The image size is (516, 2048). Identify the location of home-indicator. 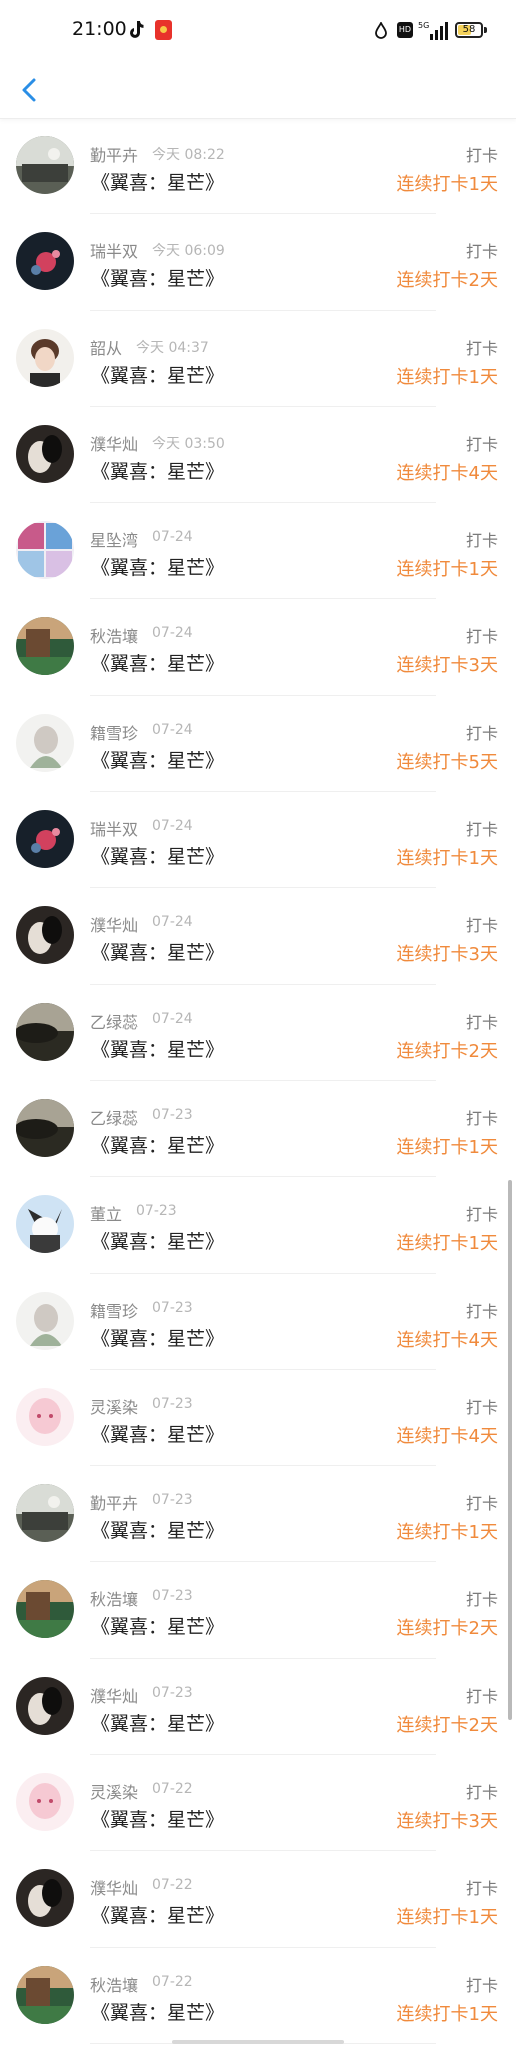
(258, 2042).